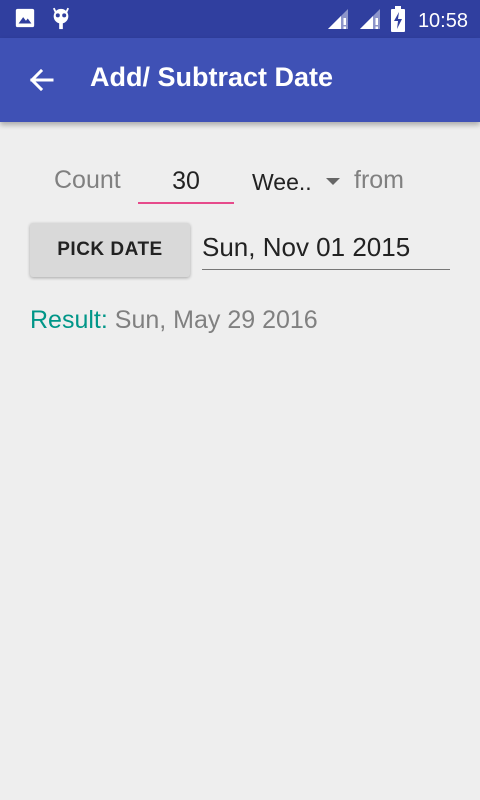 The image size is (480, 800). What do you see at coordinates (61, 21) in the screenshot?
I see `debug-android-icon` at bounding box center [61, 21].